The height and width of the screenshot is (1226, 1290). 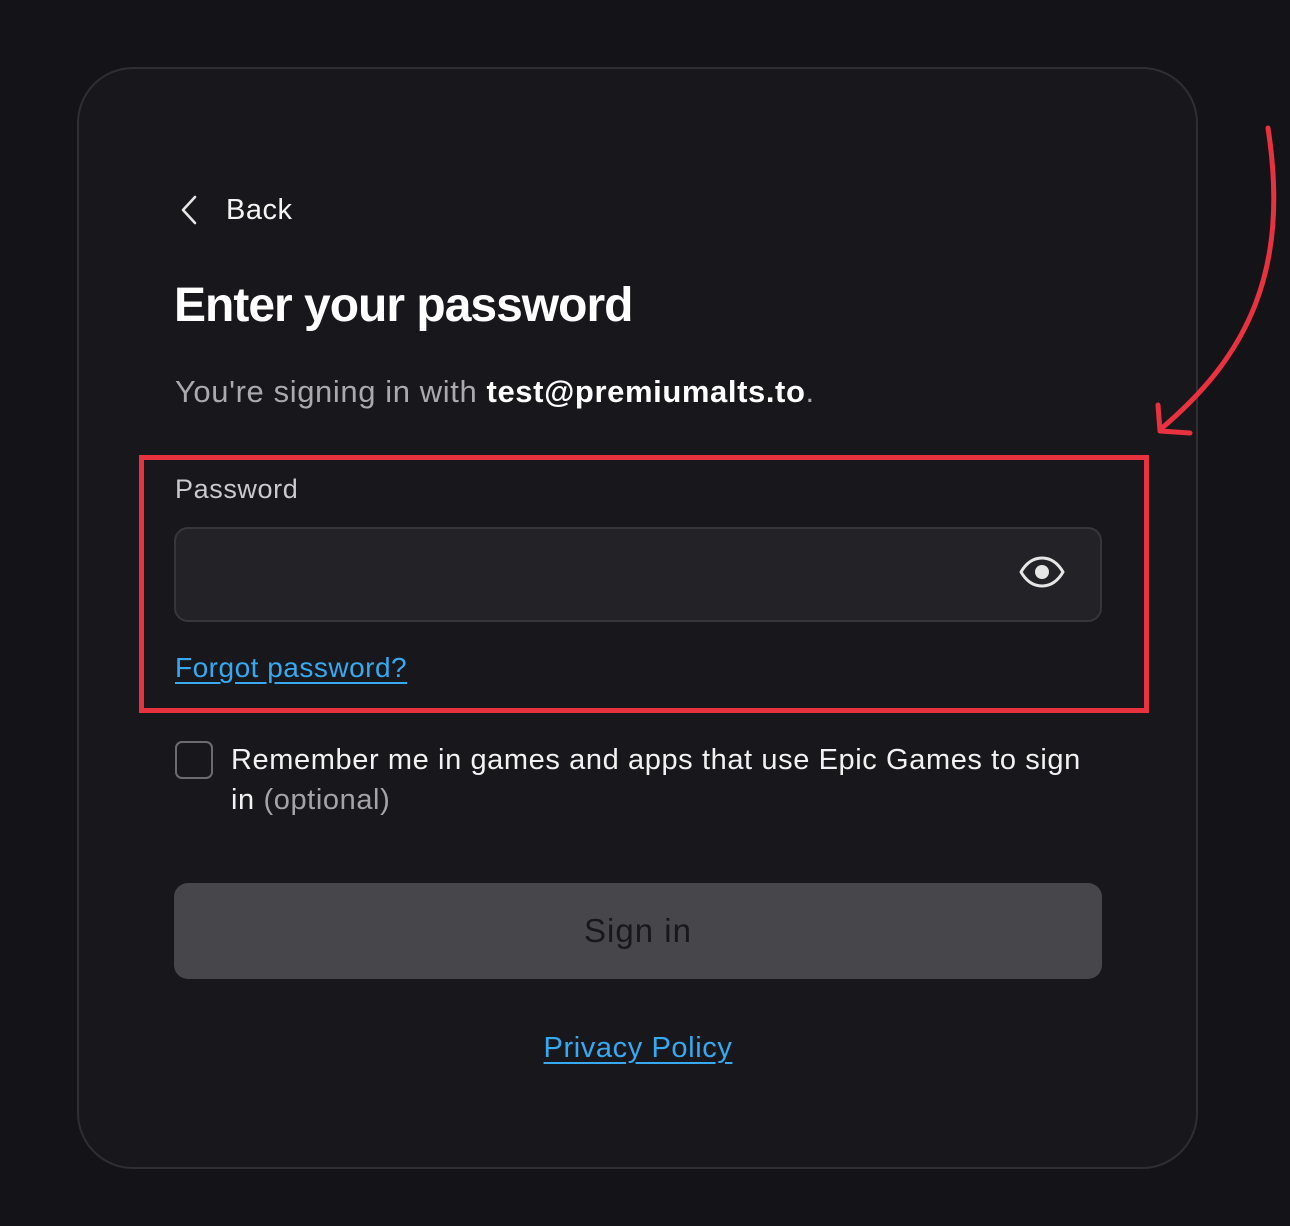 I want to click on eye-icon, so click(x=1042, y=574).